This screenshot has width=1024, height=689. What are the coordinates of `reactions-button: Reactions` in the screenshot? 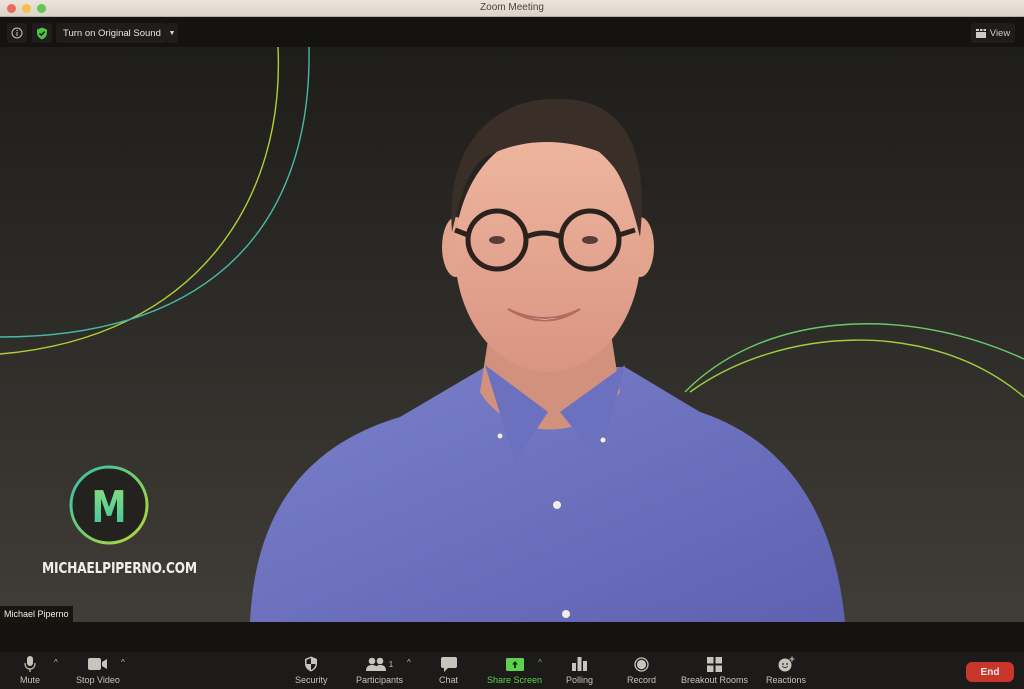 It's located at (786, 670).